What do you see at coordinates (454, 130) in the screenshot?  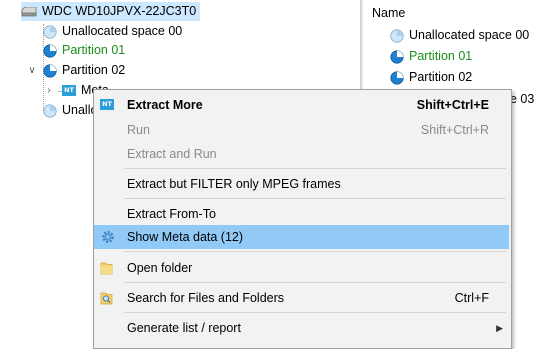 I see `menu-item-shortcut: Shift+Ctrl+R` at bounding box center [454, 130].